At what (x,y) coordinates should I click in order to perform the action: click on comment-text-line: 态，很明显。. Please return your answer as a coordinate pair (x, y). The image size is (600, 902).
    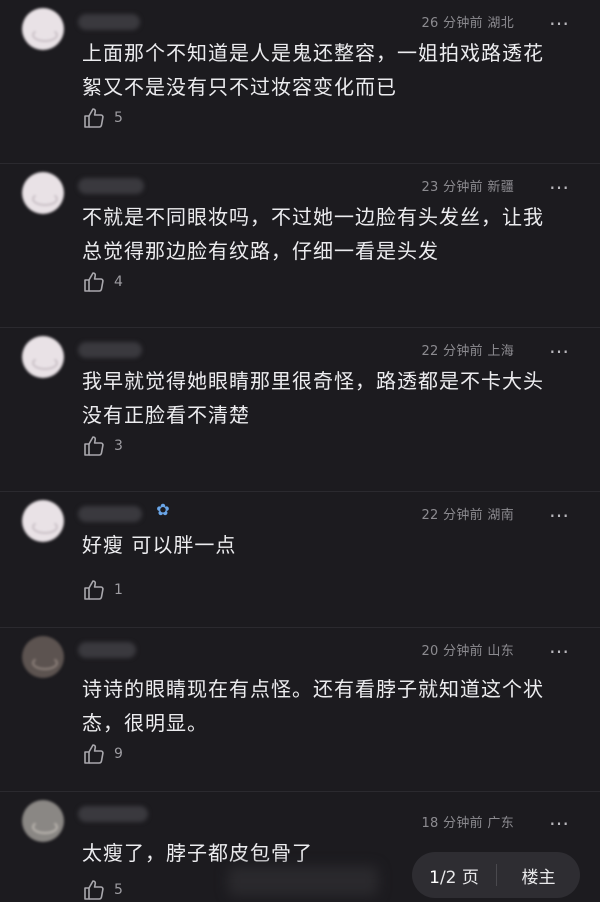
    Looking at the image, I should click on (145, 723).